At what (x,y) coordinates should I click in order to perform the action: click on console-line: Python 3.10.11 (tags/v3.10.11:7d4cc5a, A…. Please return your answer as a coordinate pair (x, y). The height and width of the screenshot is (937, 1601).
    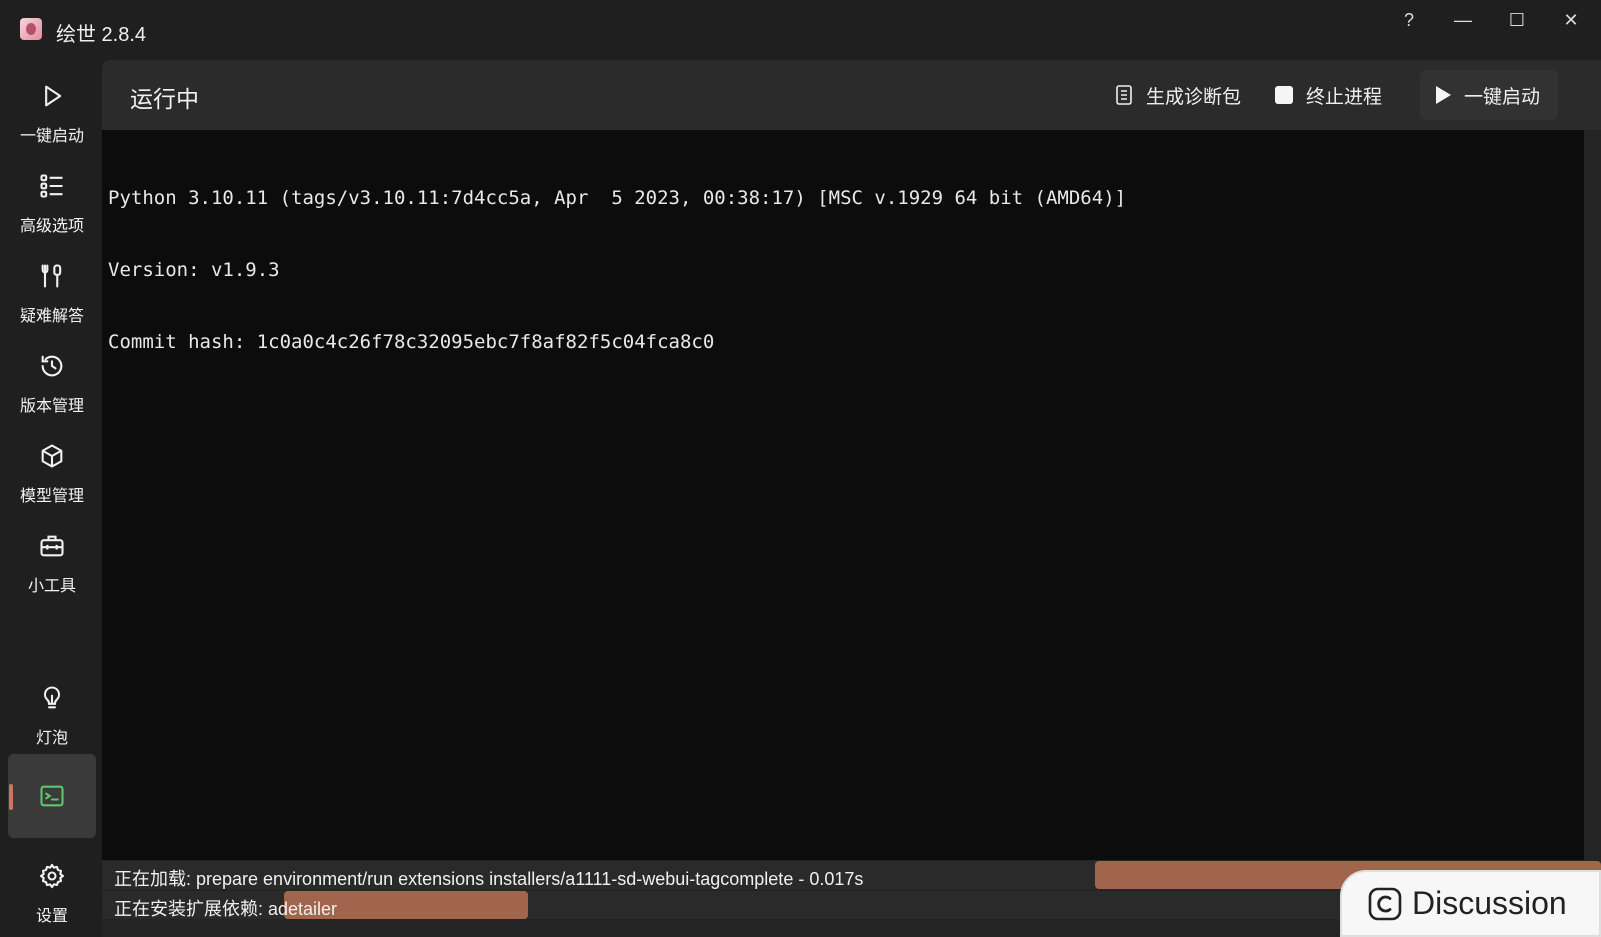
    Looking at the image, I should click on (617, 198).